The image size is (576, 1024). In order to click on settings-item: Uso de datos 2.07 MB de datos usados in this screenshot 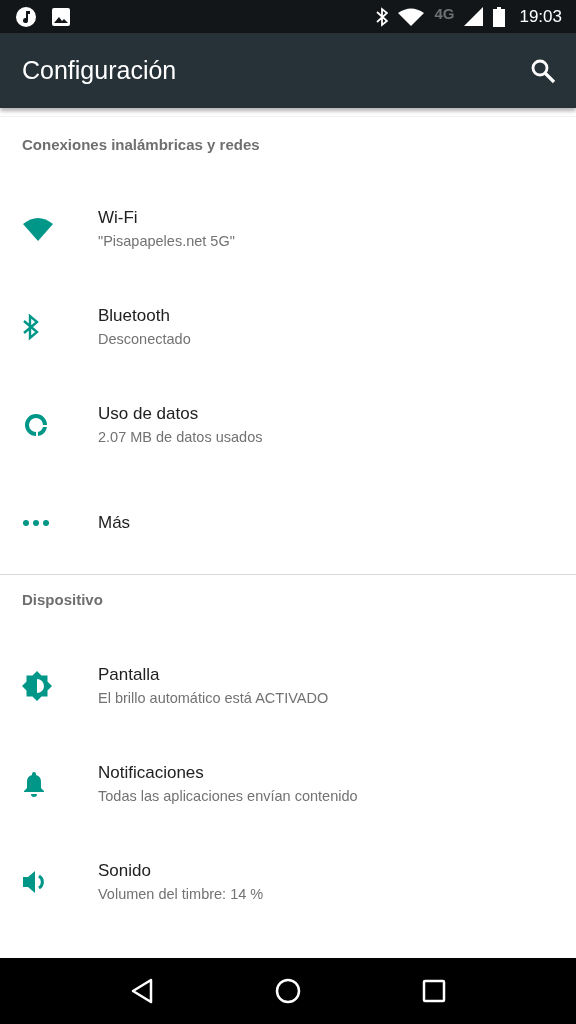, I will do `click(288, 425)`.